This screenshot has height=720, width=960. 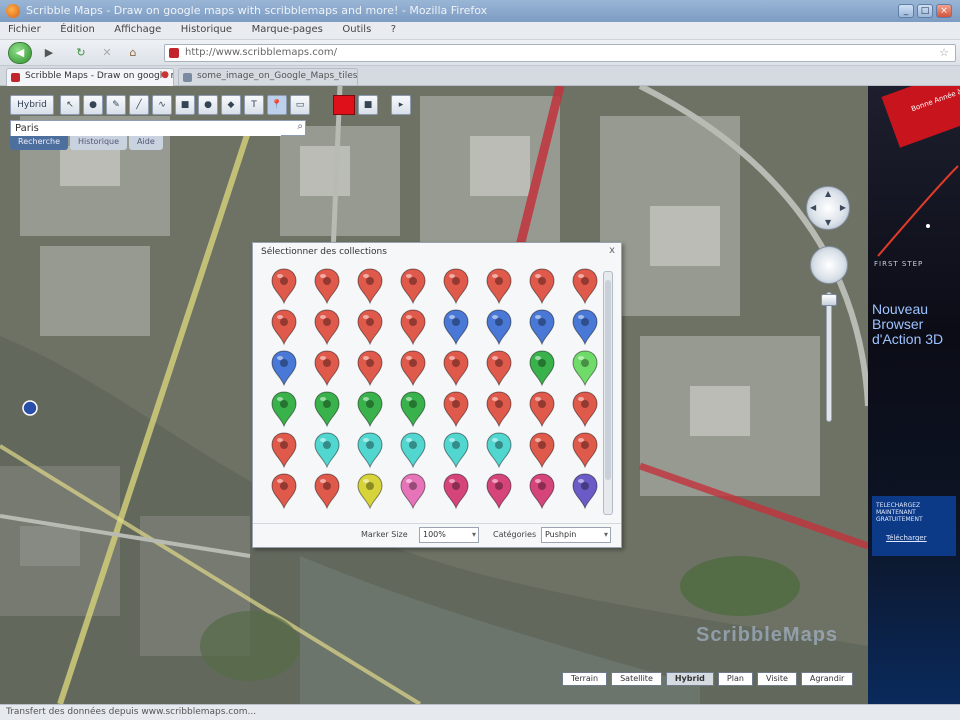 I want to click on rectangle-tool-icon: ■, so click(x=185, y=105).